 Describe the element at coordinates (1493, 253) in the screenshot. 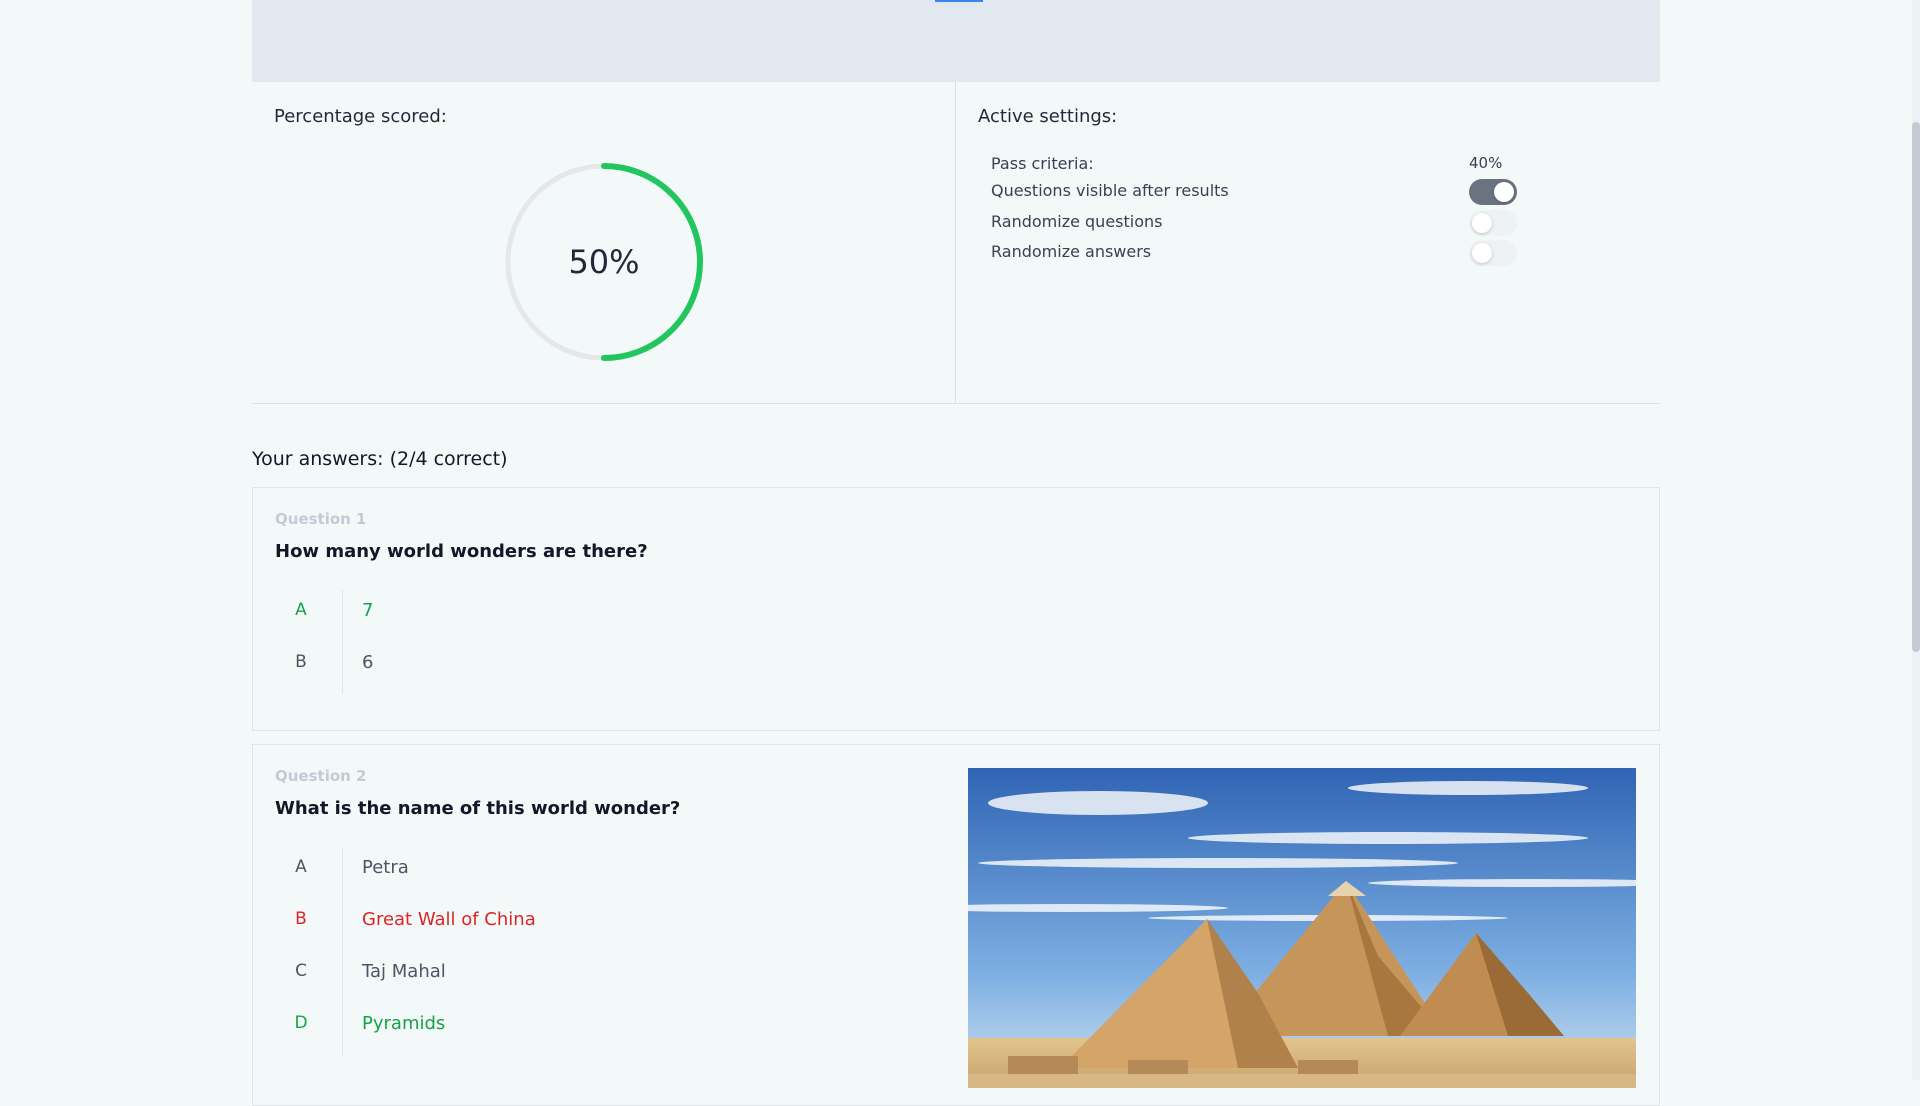

I see `randomize-answers-toggle` at that location.